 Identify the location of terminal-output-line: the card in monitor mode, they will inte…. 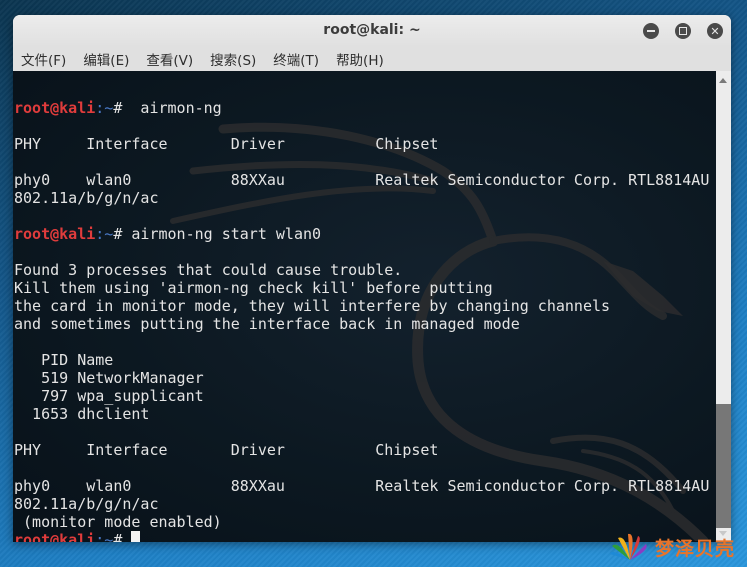
(312, 306).